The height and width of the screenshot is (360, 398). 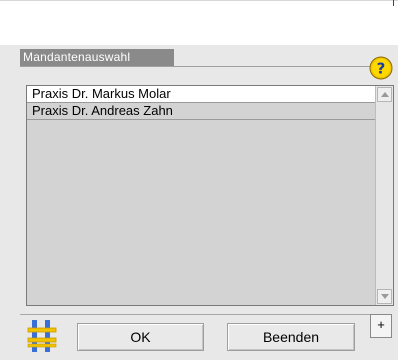 I want to click on corner-mark, so click(x=393, y=3).